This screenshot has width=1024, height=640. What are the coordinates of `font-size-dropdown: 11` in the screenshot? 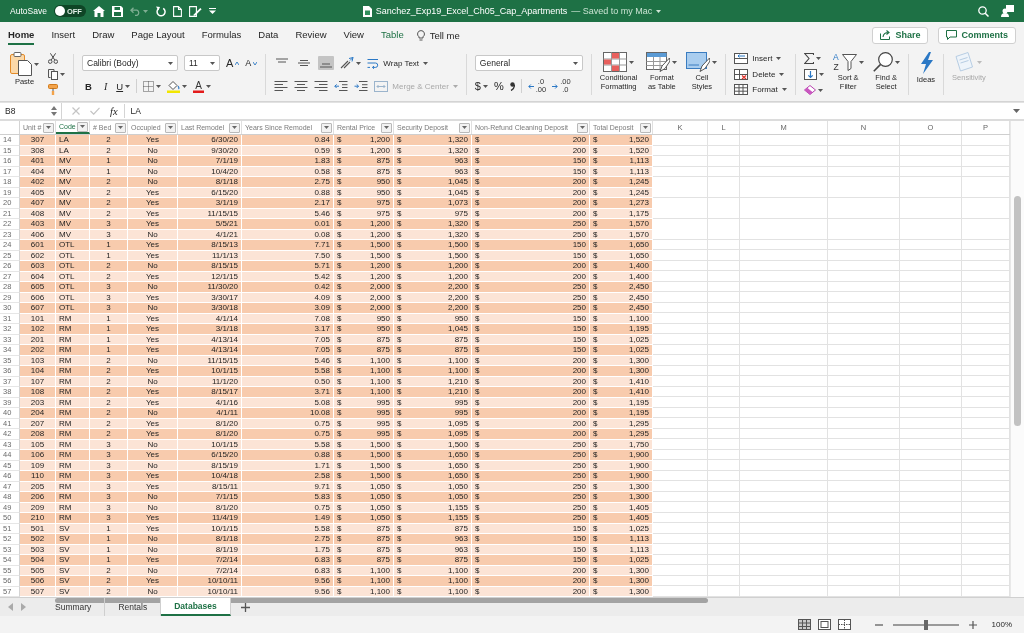 It's located at (202, 63).